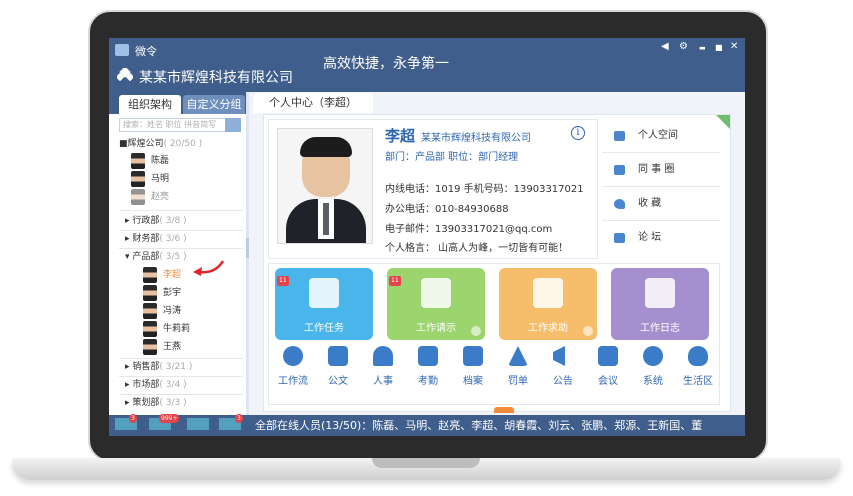 The image size is (853, 496). Describe the element at coordinates (209, 268) in the screenshot. I see `pointer-arrow-icon` at that location.